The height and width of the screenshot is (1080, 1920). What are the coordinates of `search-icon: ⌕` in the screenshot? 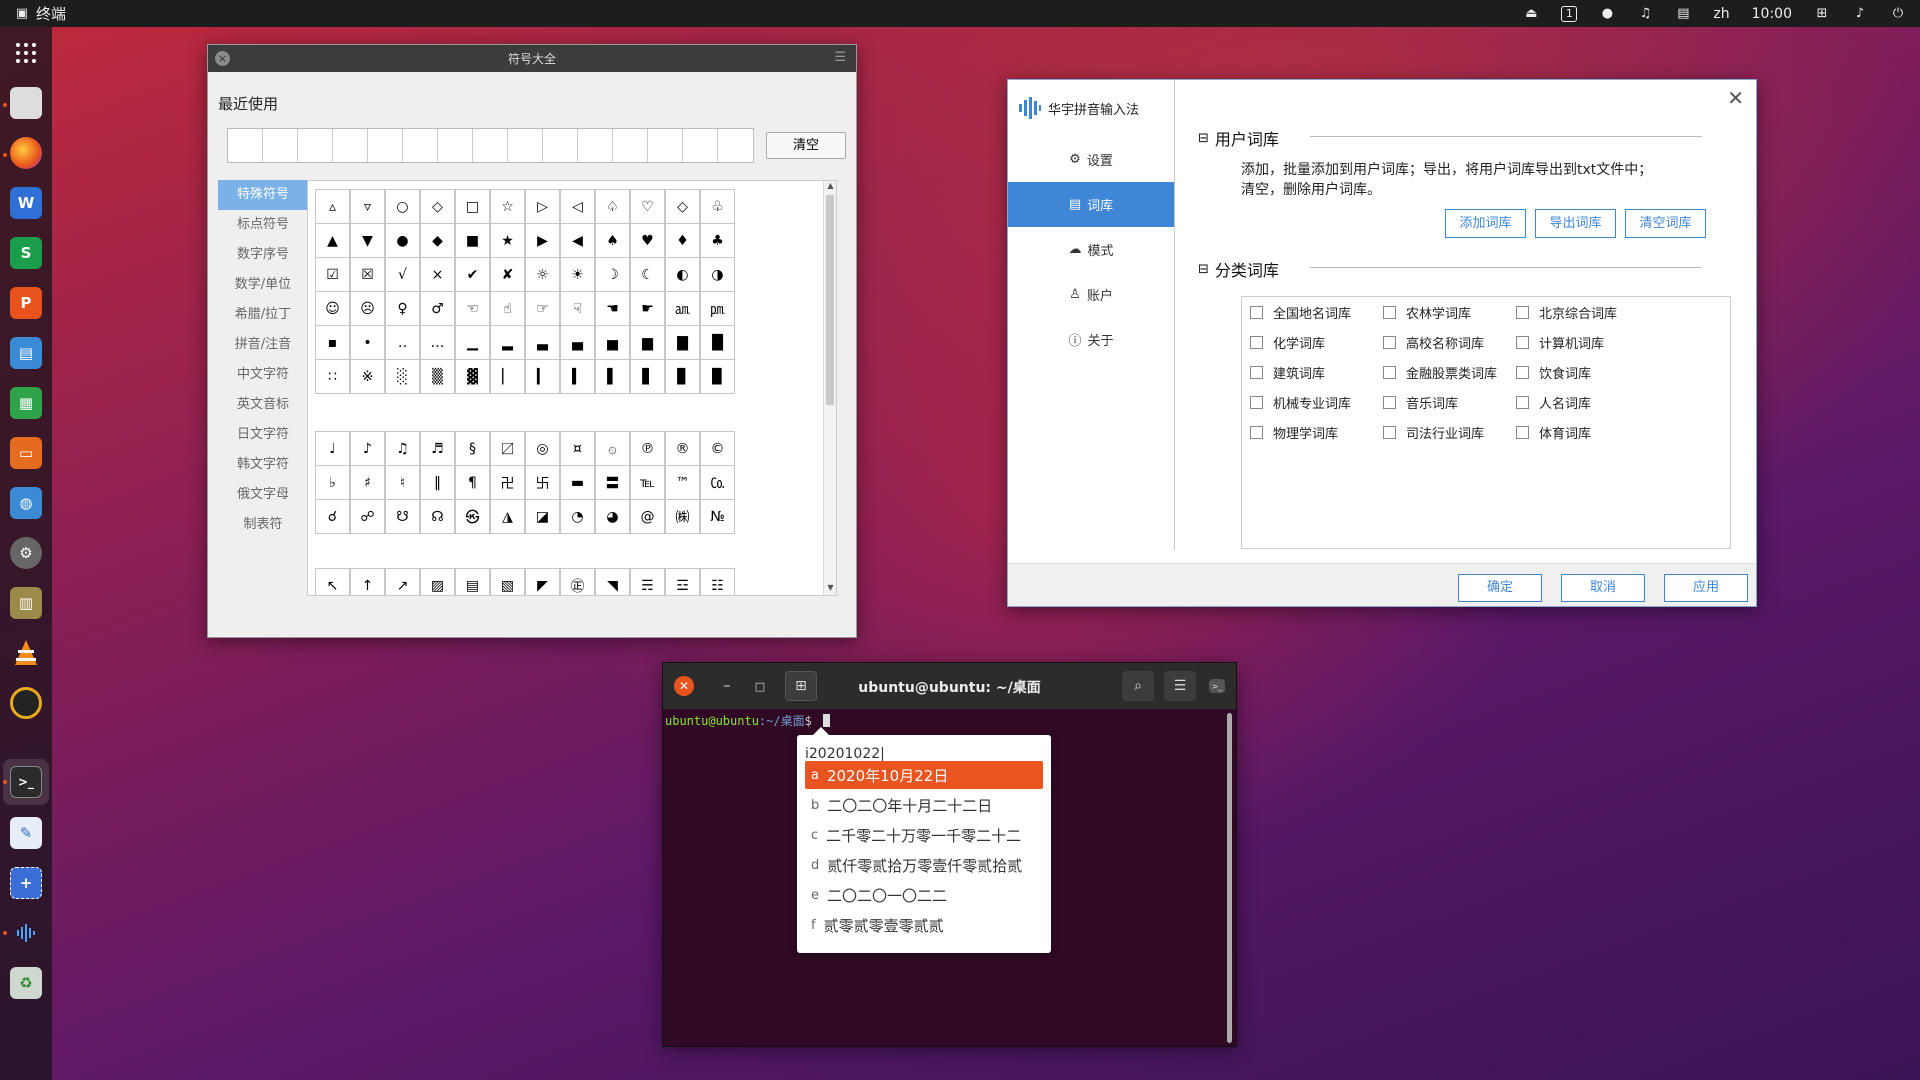 It's located at (1138, 686).